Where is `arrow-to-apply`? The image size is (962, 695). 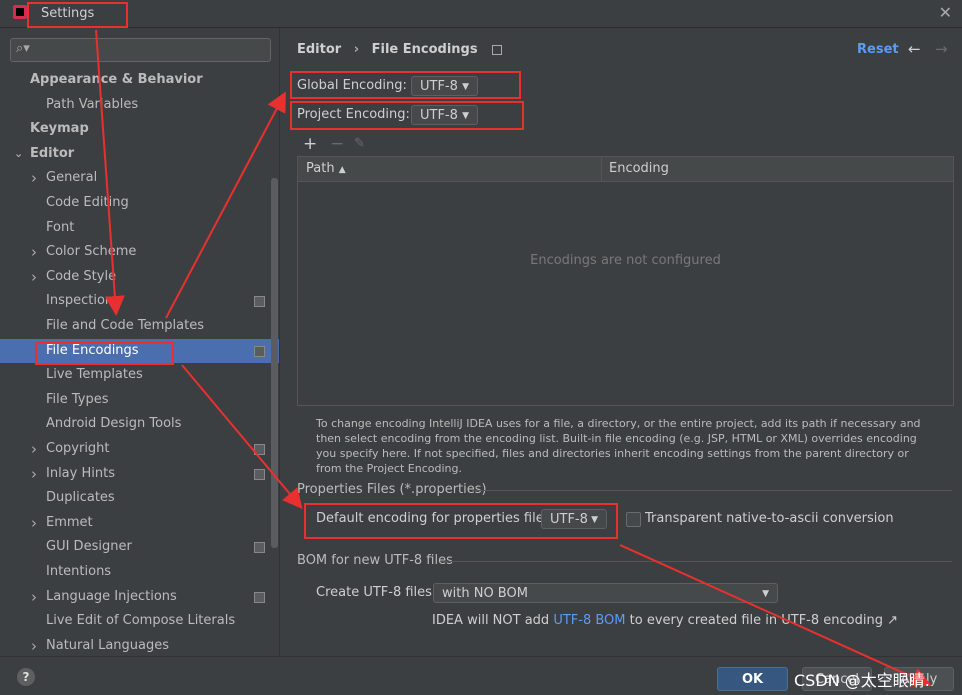 arrow-to-apply is located at coordinates (775, 615).